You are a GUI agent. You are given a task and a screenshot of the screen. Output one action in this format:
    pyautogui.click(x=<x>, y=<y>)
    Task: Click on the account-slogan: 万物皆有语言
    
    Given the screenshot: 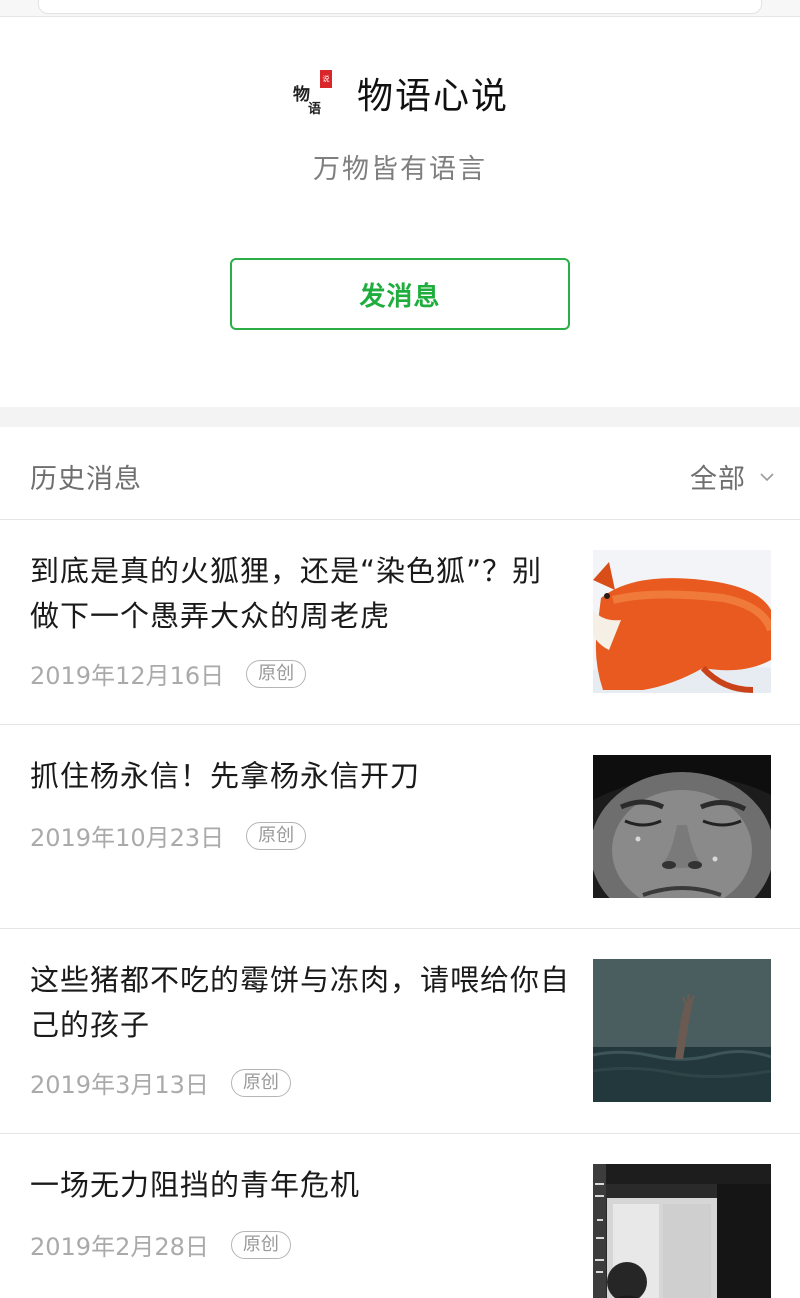 What is the action you would take?
    pyautogui.click(x=400, y=169)
    